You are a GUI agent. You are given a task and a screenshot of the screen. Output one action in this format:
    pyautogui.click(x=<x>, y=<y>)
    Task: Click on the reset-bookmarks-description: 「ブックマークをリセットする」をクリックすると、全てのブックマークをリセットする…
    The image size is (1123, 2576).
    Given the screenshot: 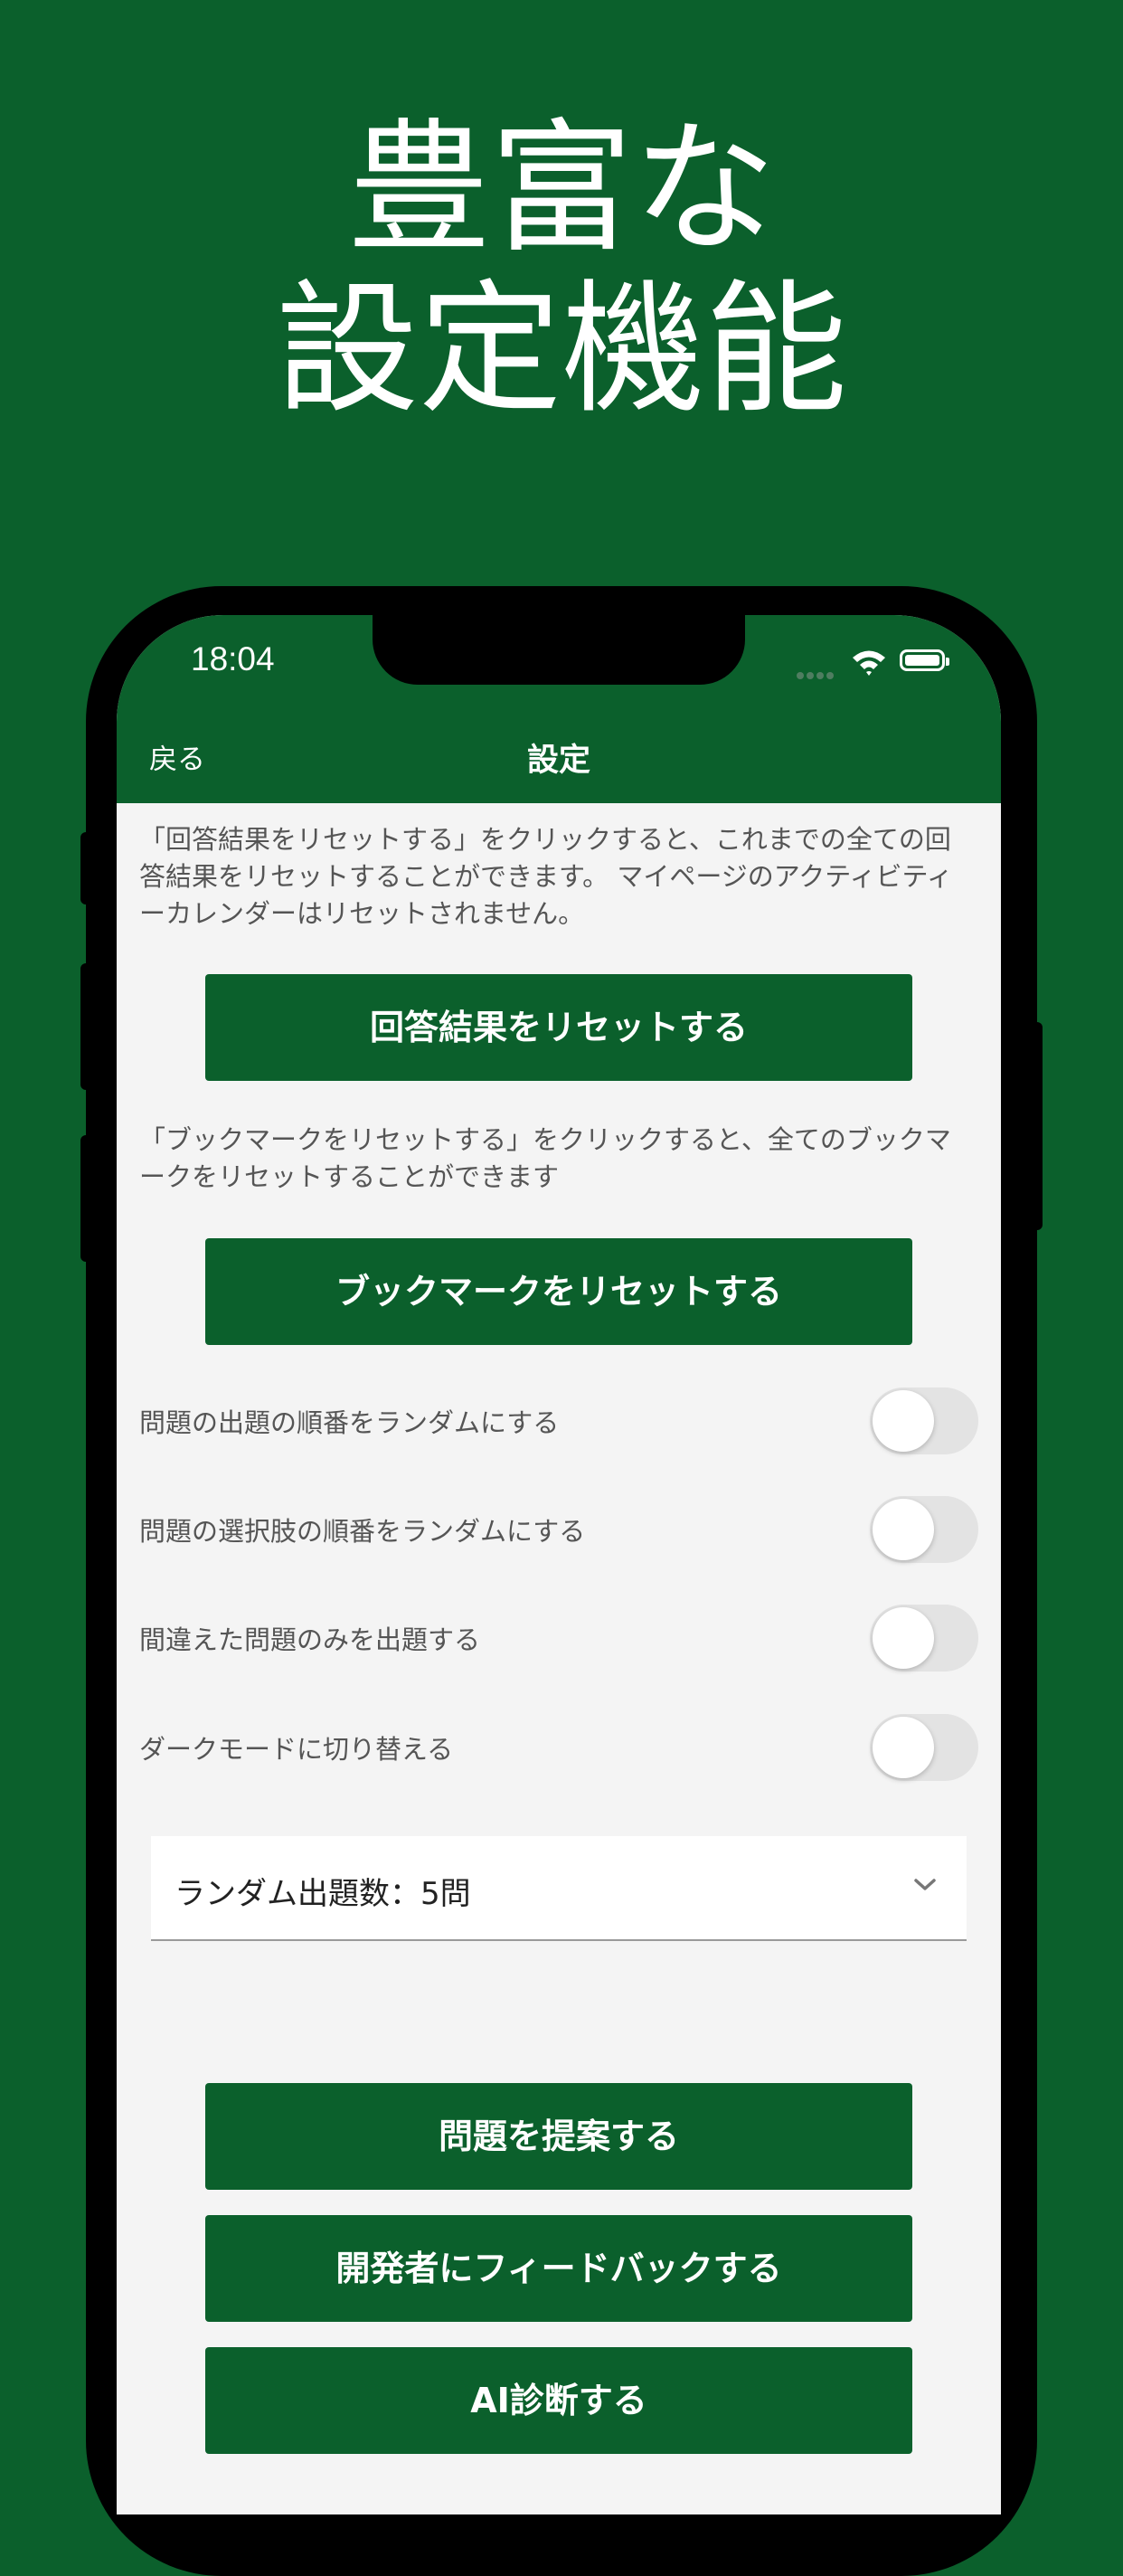 What is the action you would take?
    pyautogui.click(x=545, y=1158)
    